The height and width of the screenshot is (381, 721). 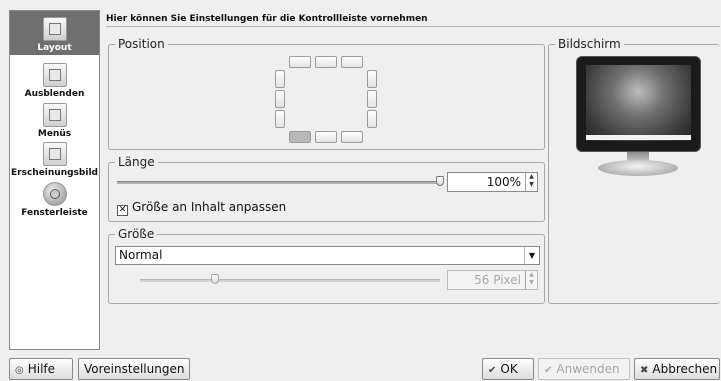 What do you see at coordinates (300, 62) in the screenshot?
I see `position-top-left-button` at bounding box center [300, 62].